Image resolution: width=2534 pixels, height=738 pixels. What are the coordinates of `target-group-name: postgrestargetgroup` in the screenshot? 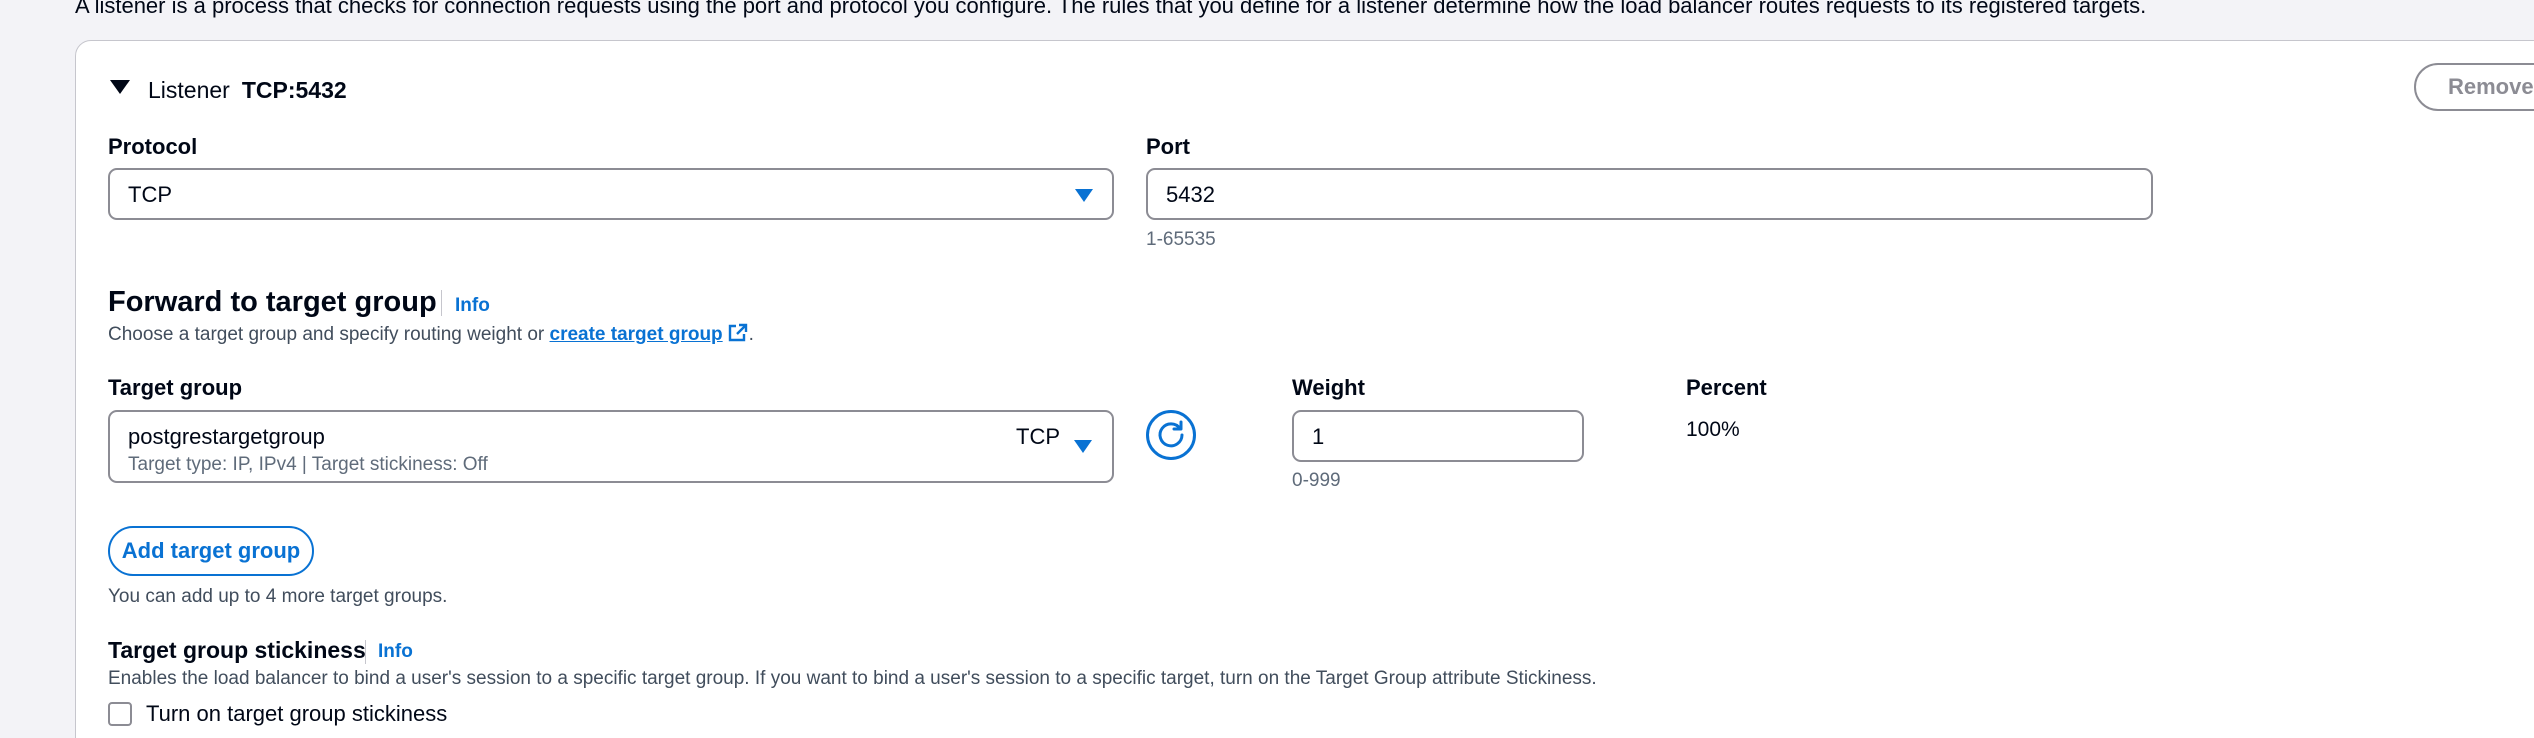 It's located at (226, 436).